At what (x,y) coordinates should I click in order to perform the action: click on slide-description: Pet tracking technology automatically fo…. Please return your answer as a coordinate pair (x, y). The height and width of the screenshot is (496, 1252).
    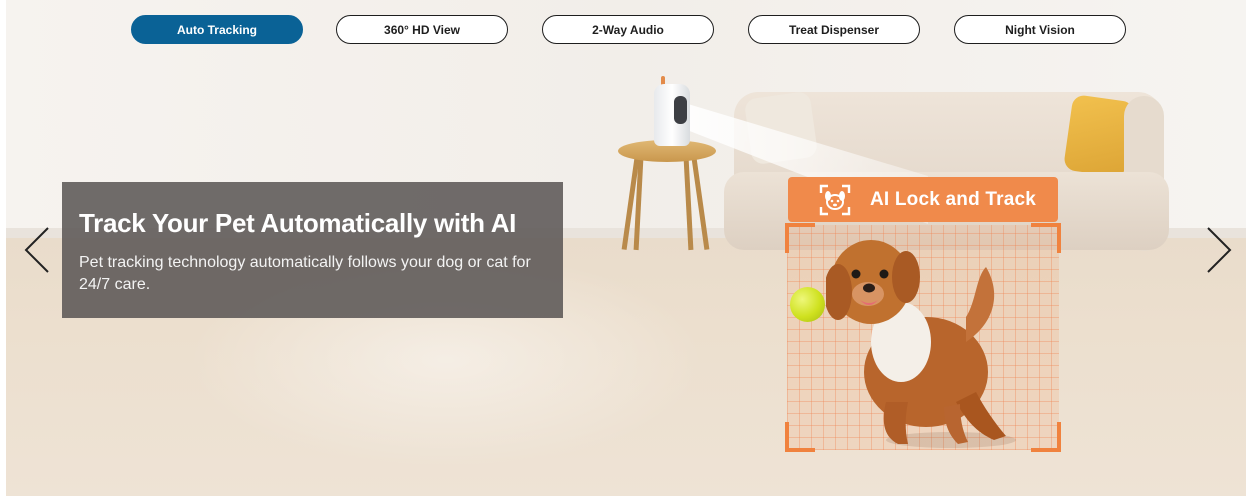
    Looking at the image, I should click on (305, 273).